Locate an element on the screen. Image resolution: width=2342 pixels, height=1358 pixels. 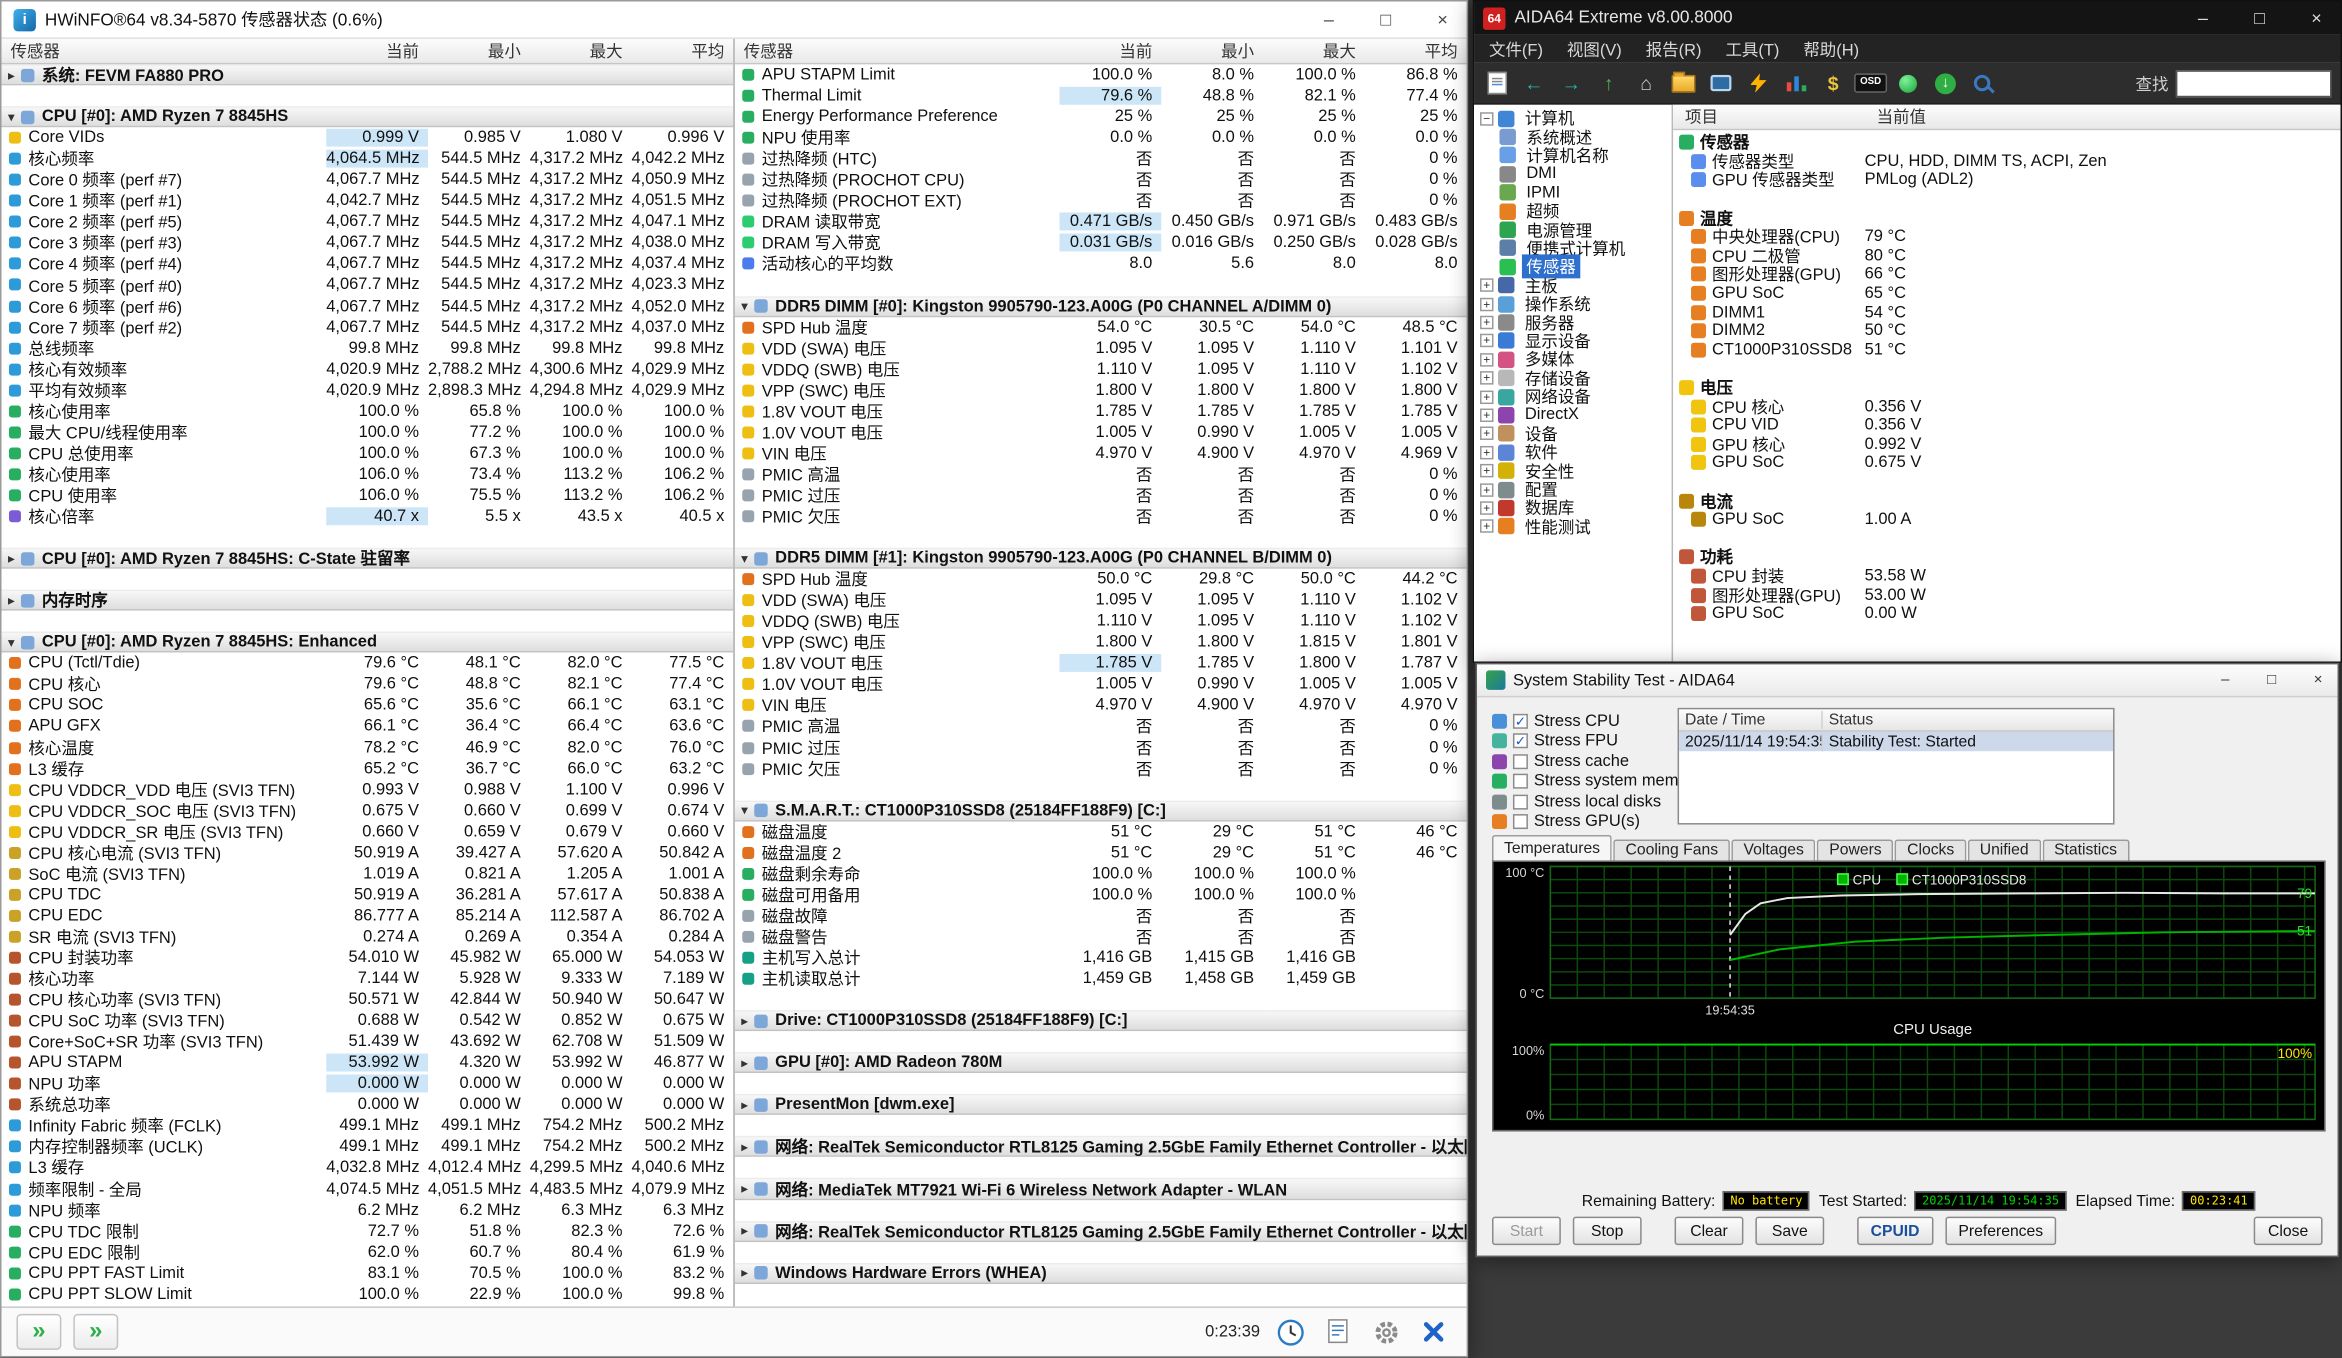
sensor-row: 主机读取总计 1,459 GB 1,458 GB 1,459 GB is located at coordinates (1101, 978).